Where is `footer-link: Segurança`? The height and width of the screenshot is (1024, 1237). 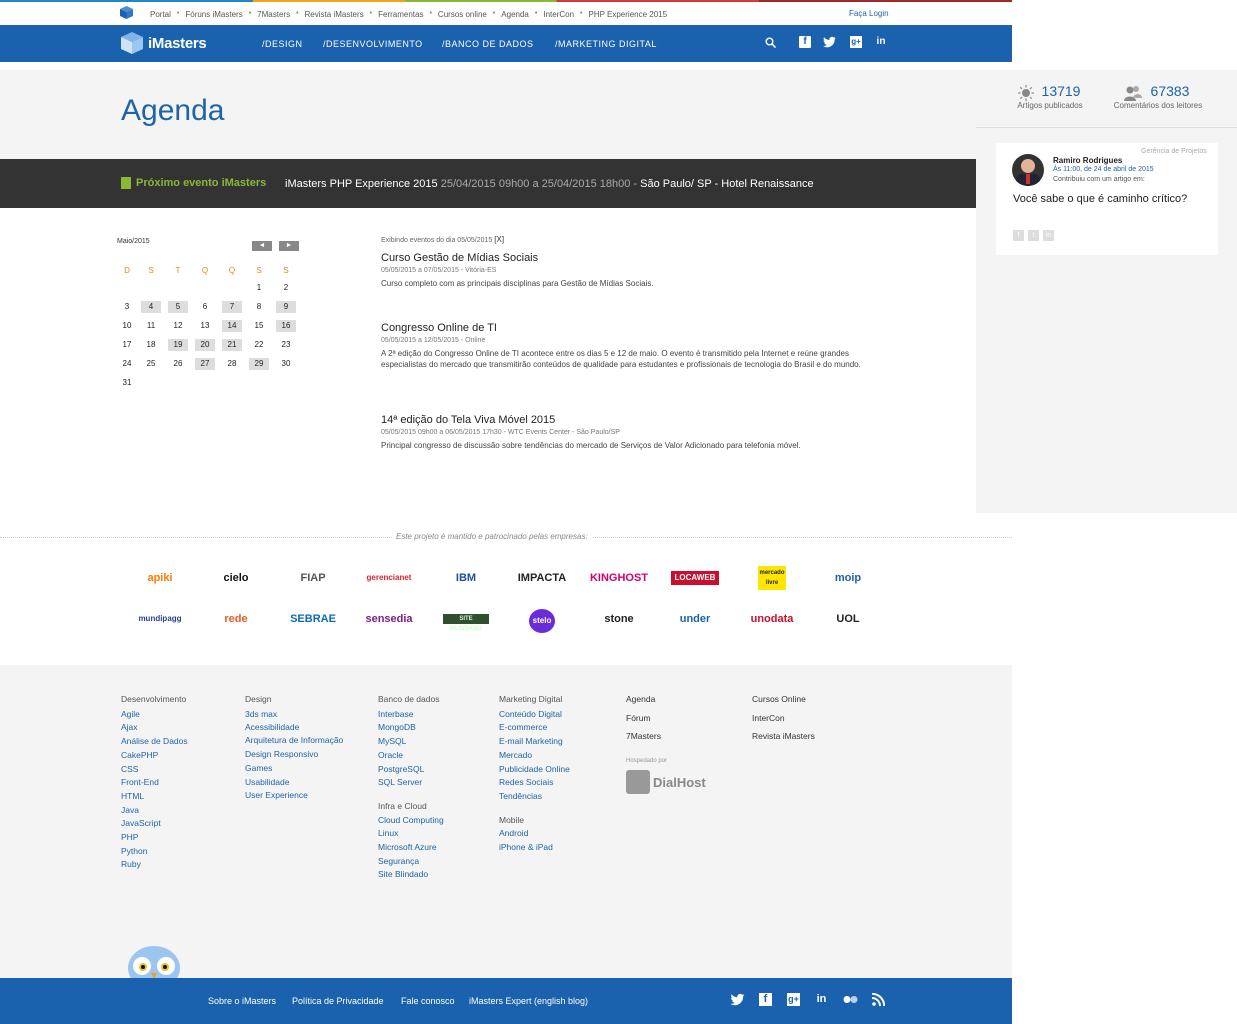
footer-link: Segurança is located at coordinates (411, 862).